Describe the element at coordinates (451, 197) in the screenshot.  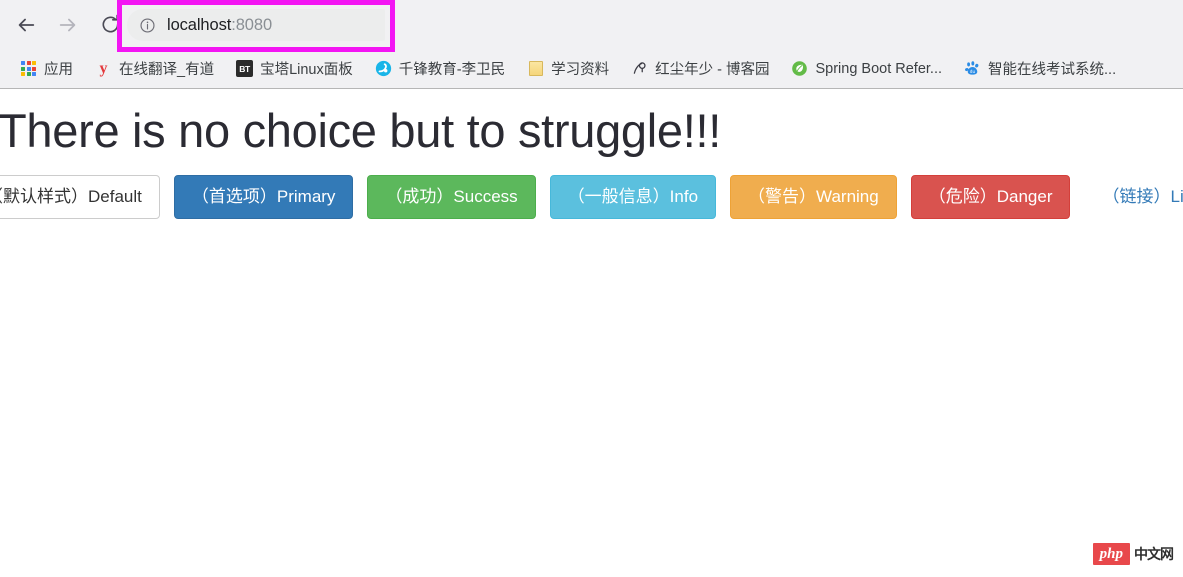
I see `button-success: （成功）Success` at that location.